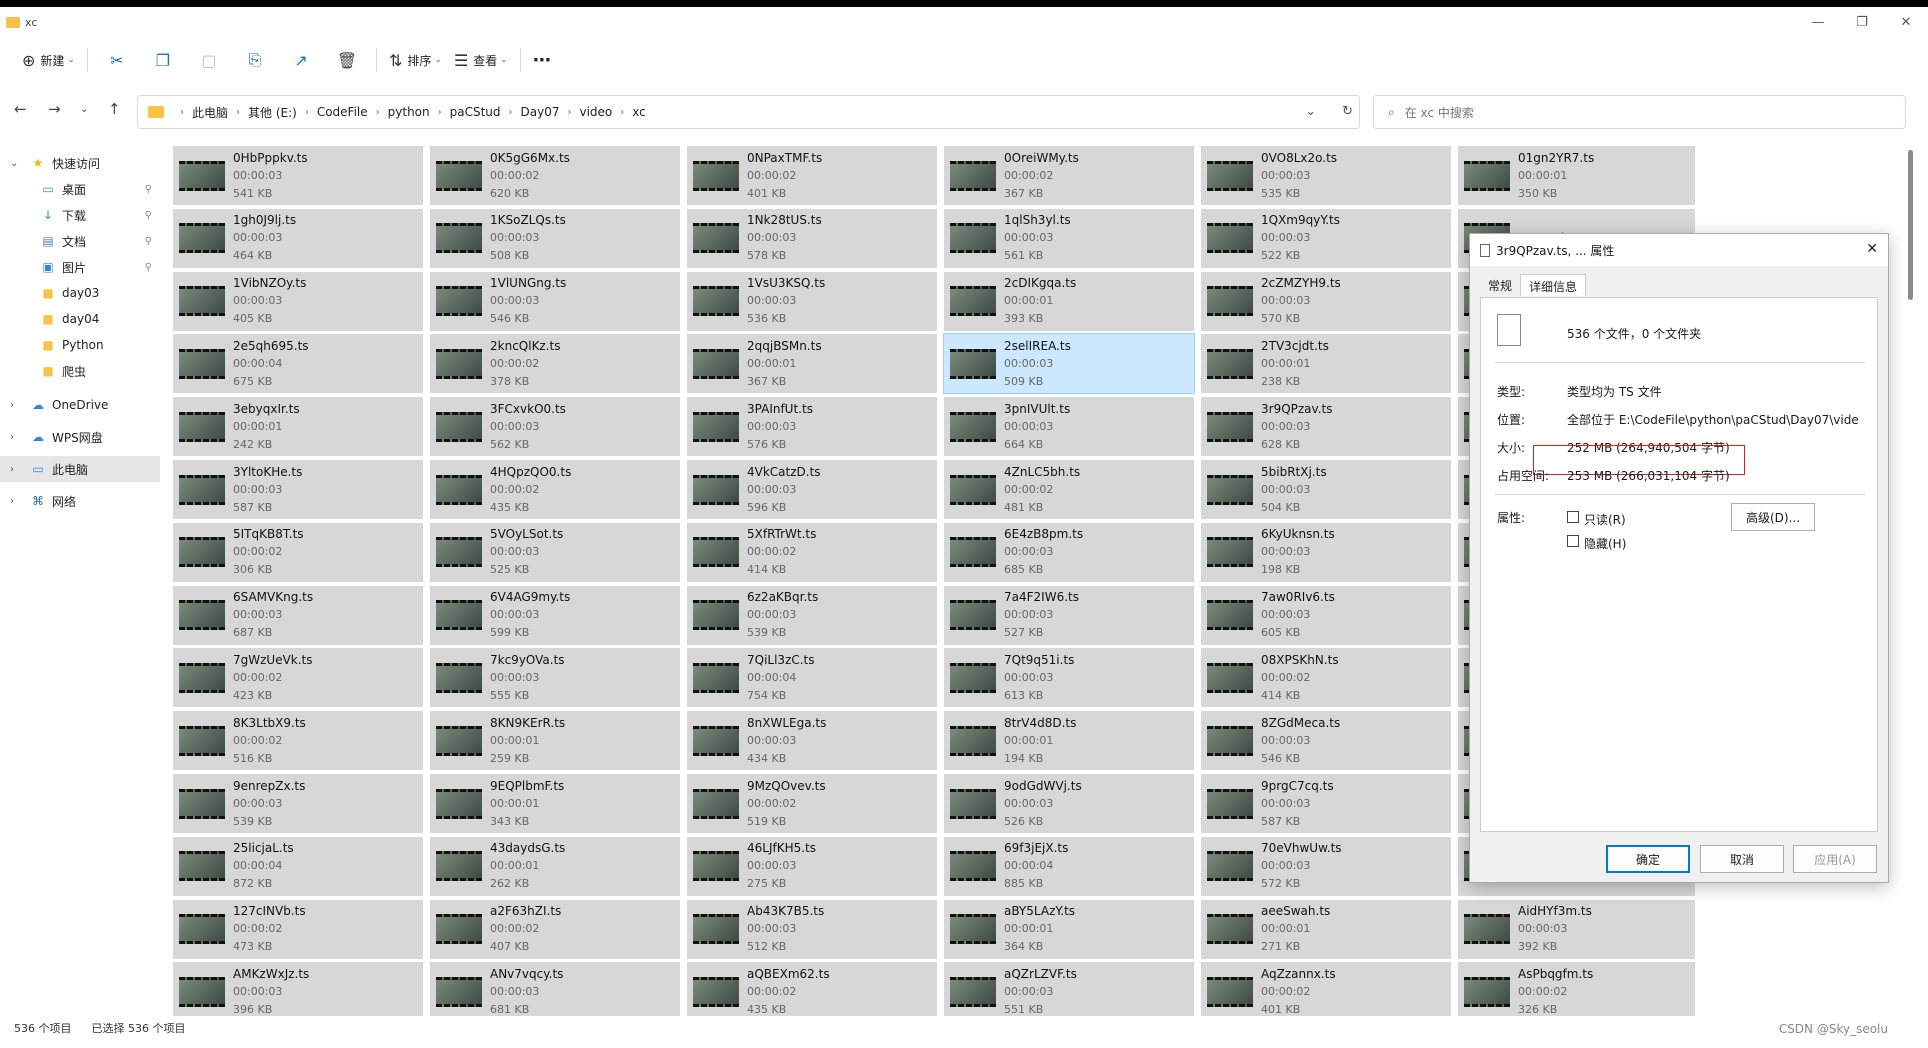 This screenshot has height=1048, width=1928. Describe the element at coordinates (298, 301) in the screenshot. I see `file-tile: 1VibNZOy.ts 00:00:03 405 KB` at that location.